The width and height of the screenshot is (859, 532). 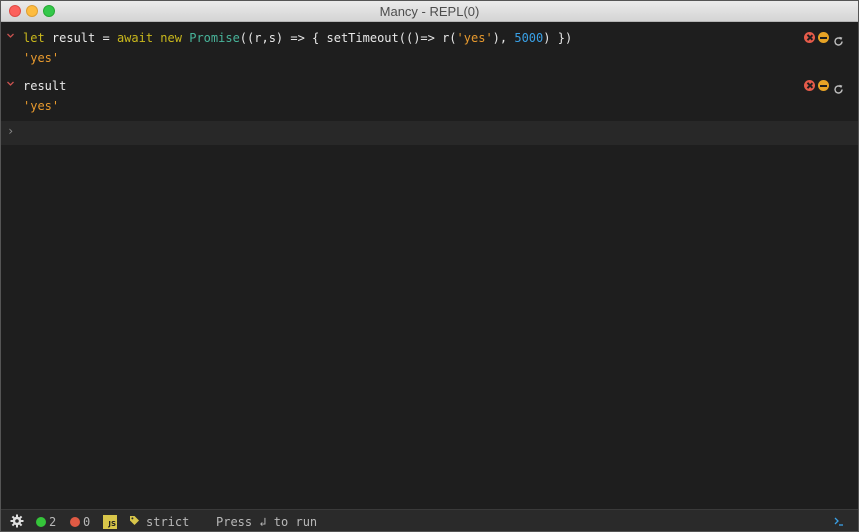 What do you see at coordinates (134, 522) in the screenshot?
I see `tag-icon` at bounding box center [134, 522].